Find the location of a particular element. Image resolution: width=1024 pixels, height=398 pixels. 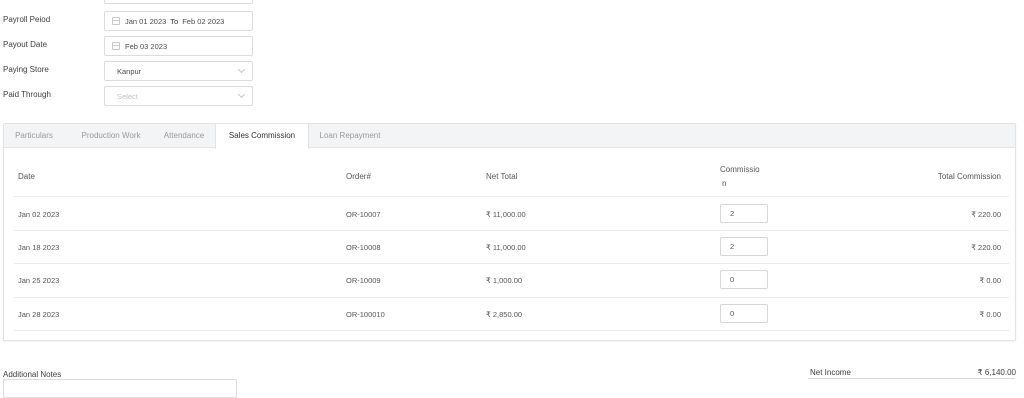

paid-through-select: Select is located at coordinates (178, 96).